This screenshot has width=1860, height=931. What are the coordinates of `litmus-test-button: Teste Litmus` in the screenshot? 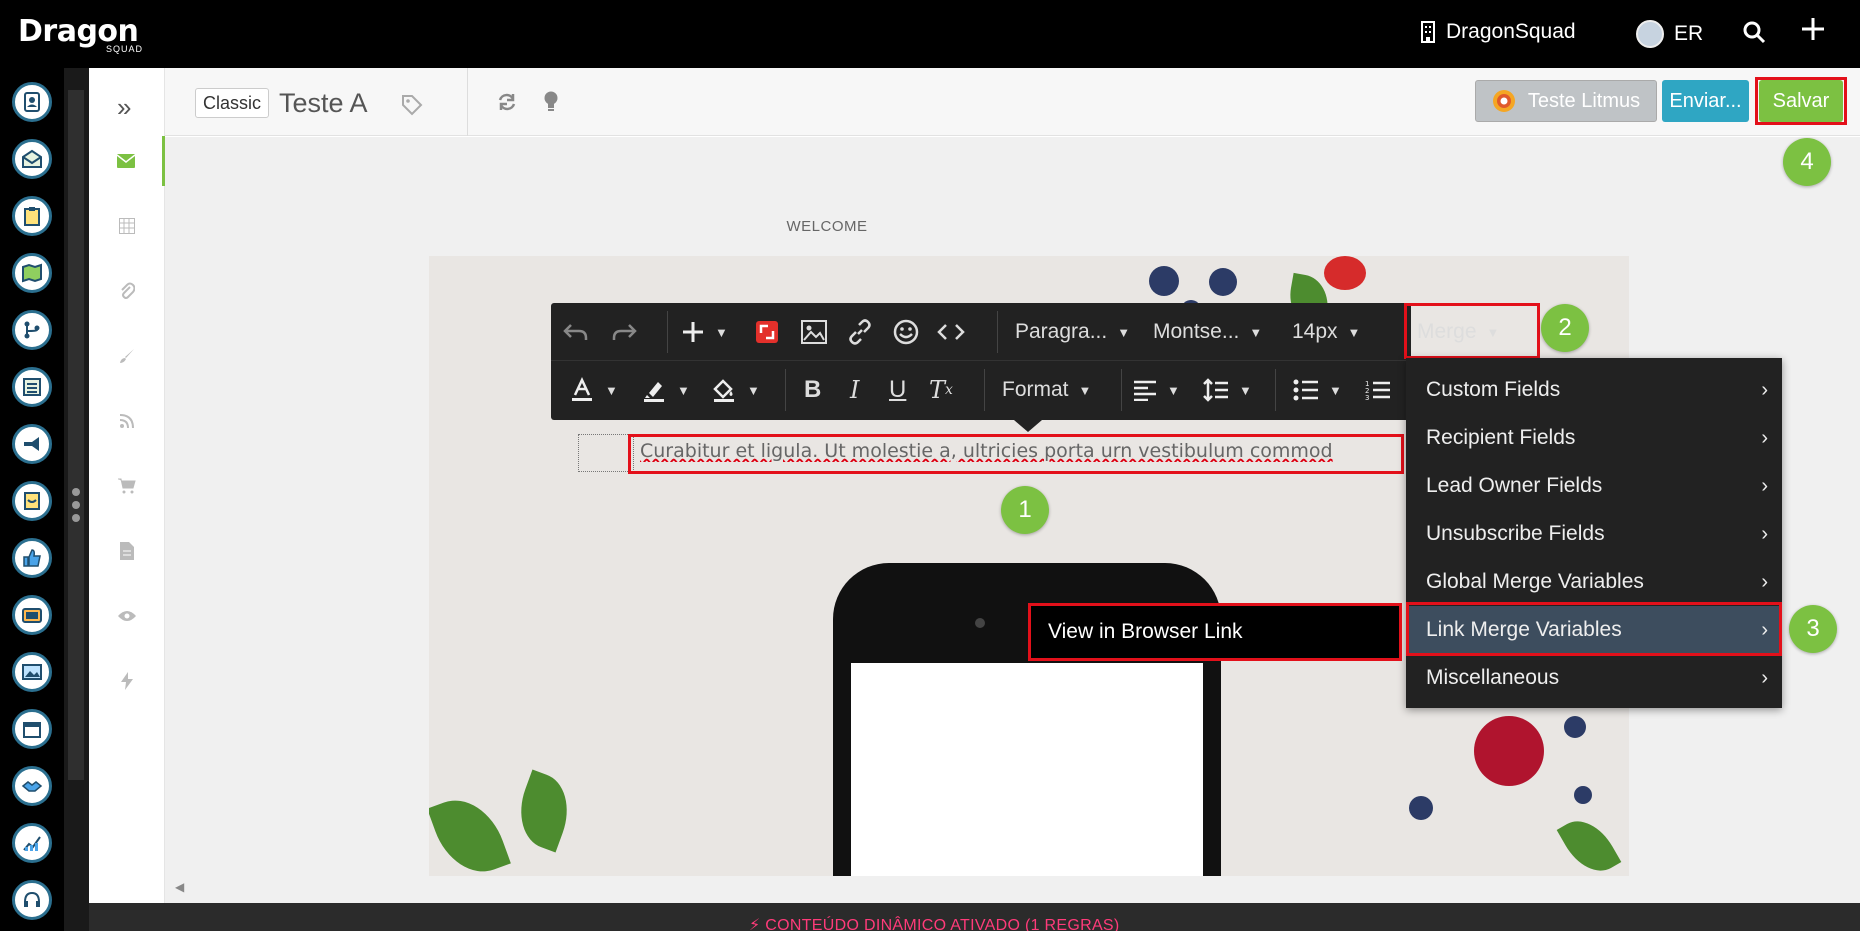 It's located at (1566, 101).